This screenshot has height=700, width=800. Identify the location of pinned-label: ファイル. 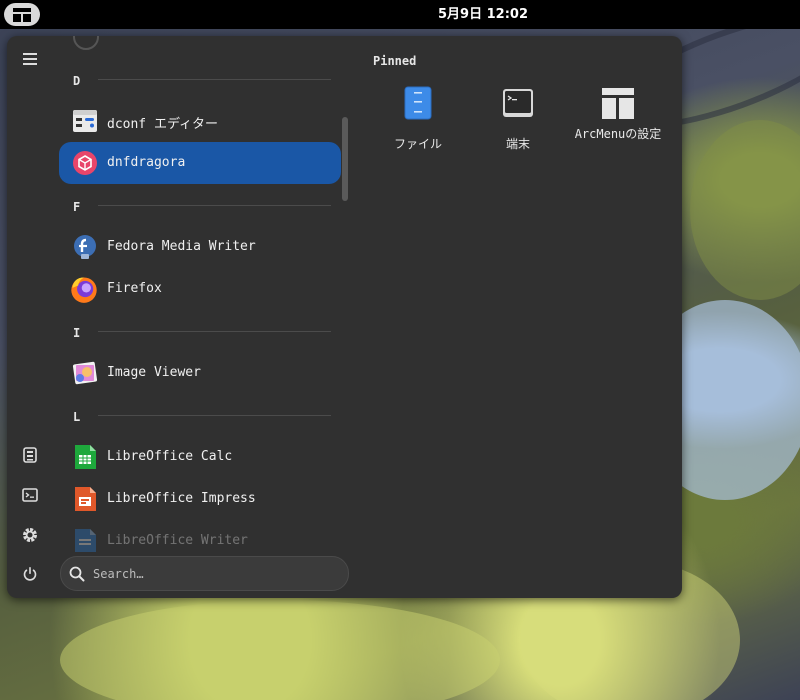
(417, 144).